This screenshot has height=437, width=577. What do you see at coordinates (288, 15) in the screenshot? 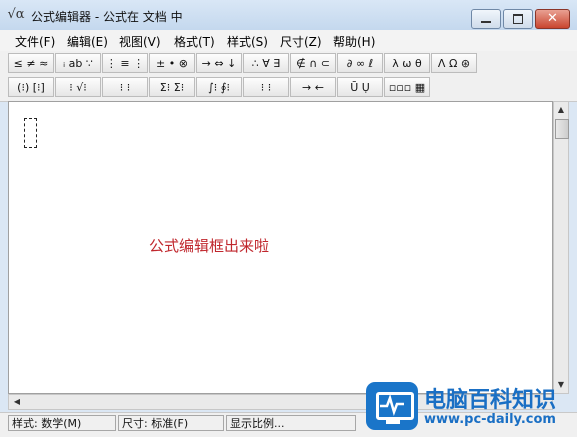
I see `title-bar: √α 公式编辑器 - 公式在 文档 中 ✕` at bounding box center [288, 15].